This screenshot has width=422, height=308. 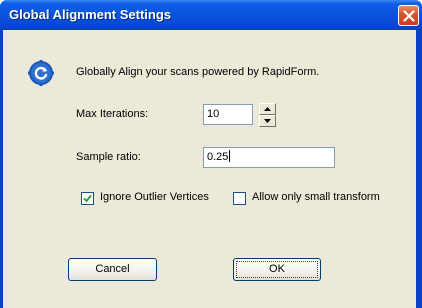 I want to click on checkmark-icon, so click(x=87, y=198).